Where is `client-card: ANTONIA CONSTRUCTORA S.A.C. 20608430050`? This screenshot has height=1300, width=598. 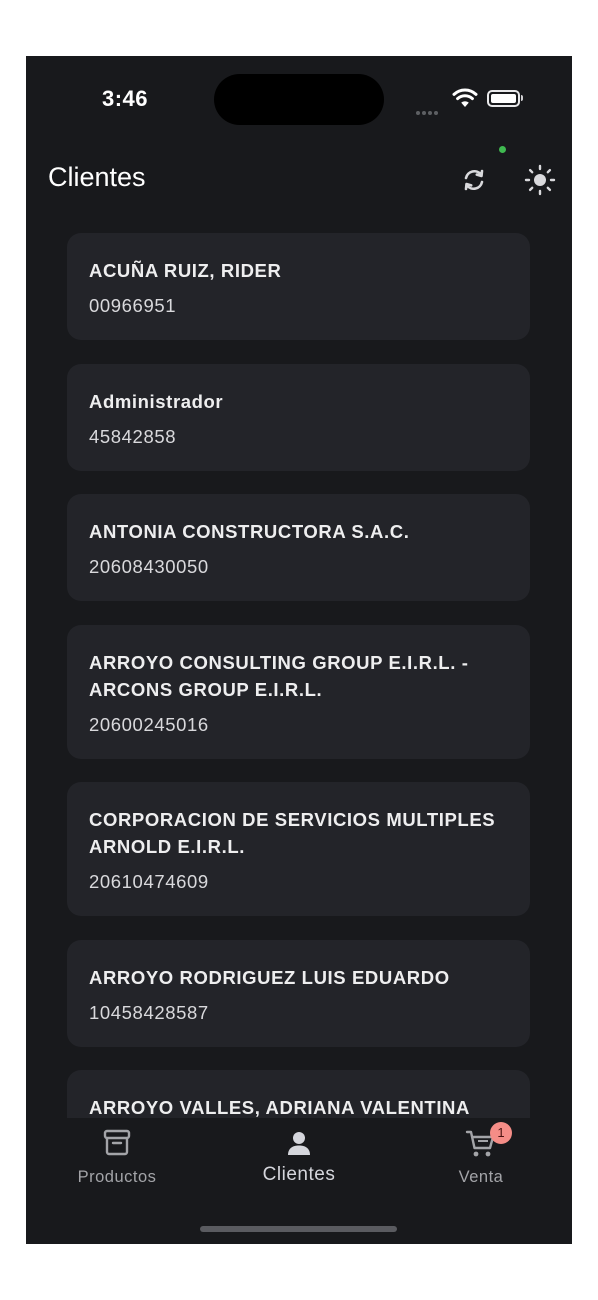
client-card: ANTONIA CONSTRUCTORA S.A.C. 20608430050 is located at coordinates (298, 547).